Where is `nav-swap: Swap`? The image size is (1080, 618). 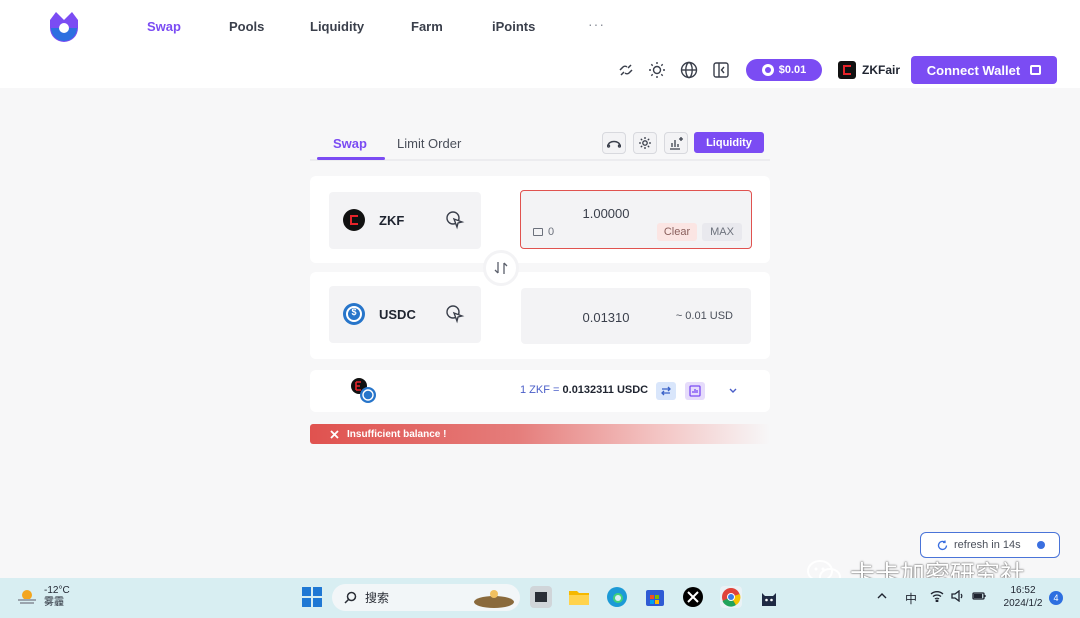
nav-swap: Swap is located at coordinates (164, 26).